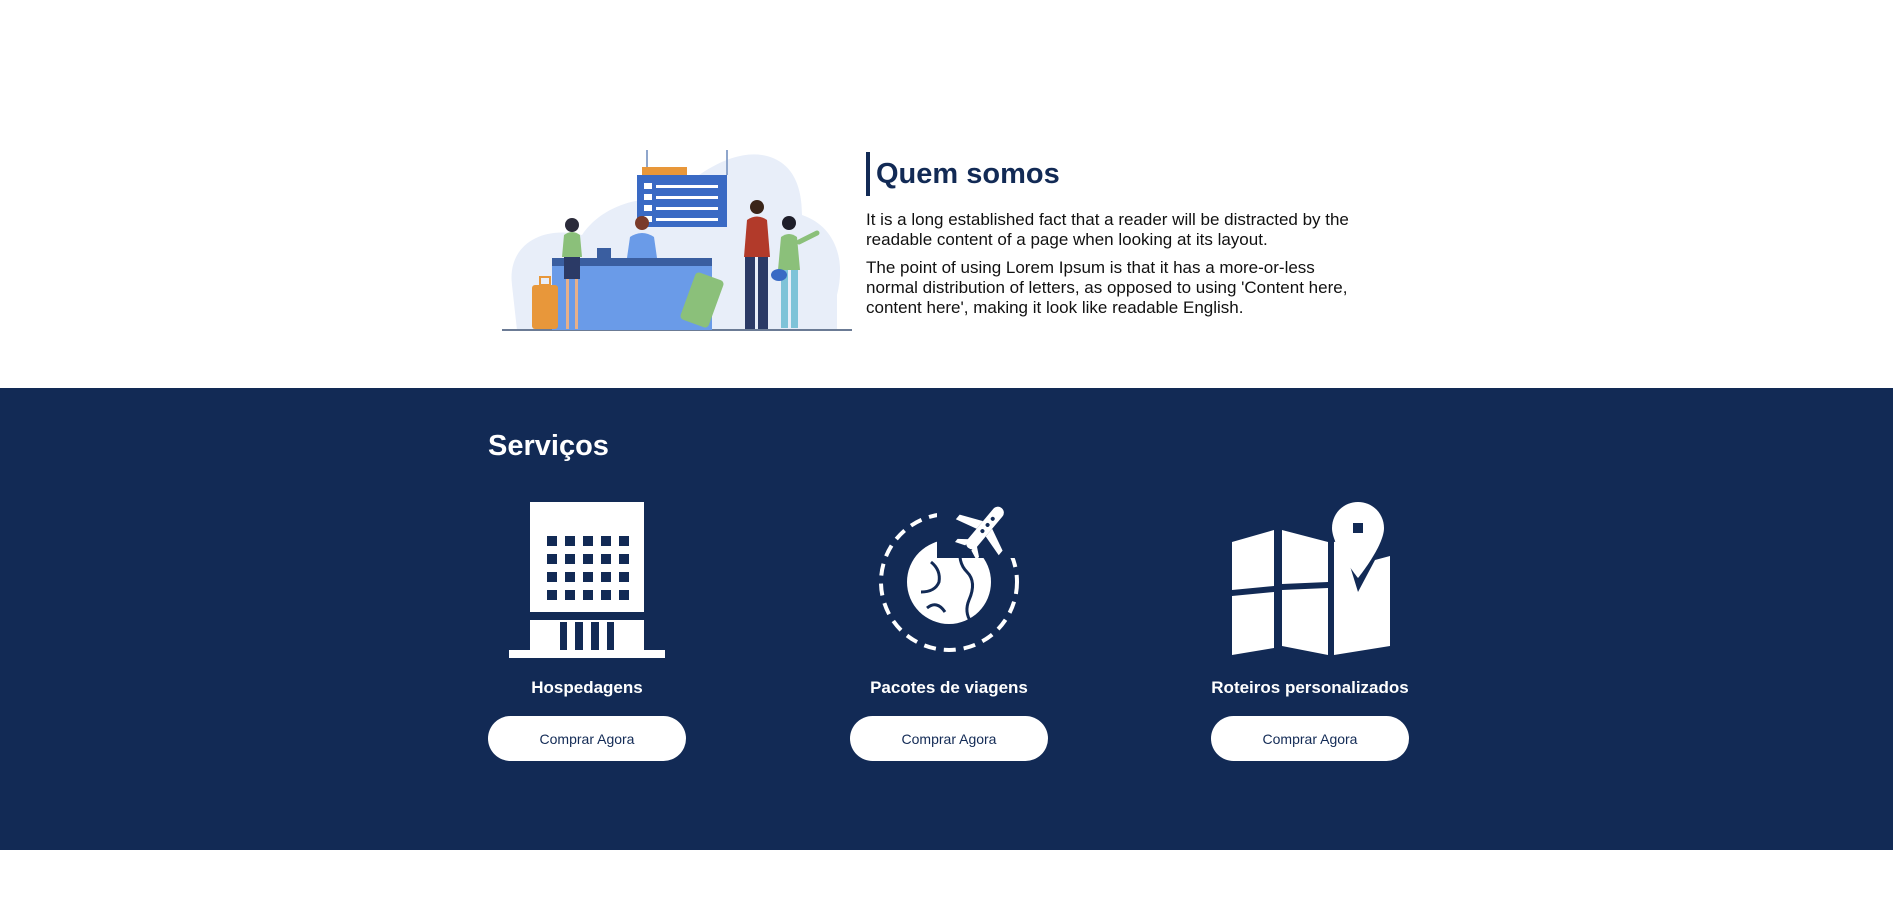 The width and height of the screenshot is (1893, 919). Describe the element at coordinates (548, 446) in the screenshot. I see `services-title: Serviços` at that location.